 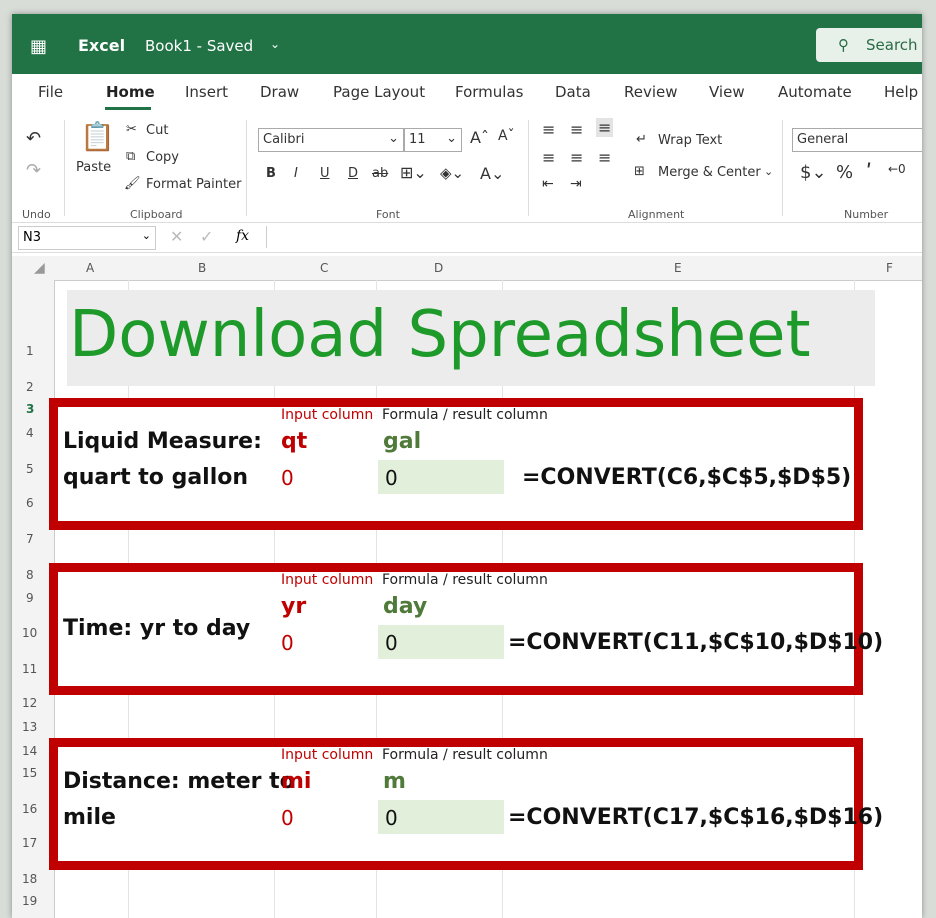 What do you see at coordinates (179, 781) in the screenshot?
I see `section-label: Distance: meter to` at bounding box center [179, 781].